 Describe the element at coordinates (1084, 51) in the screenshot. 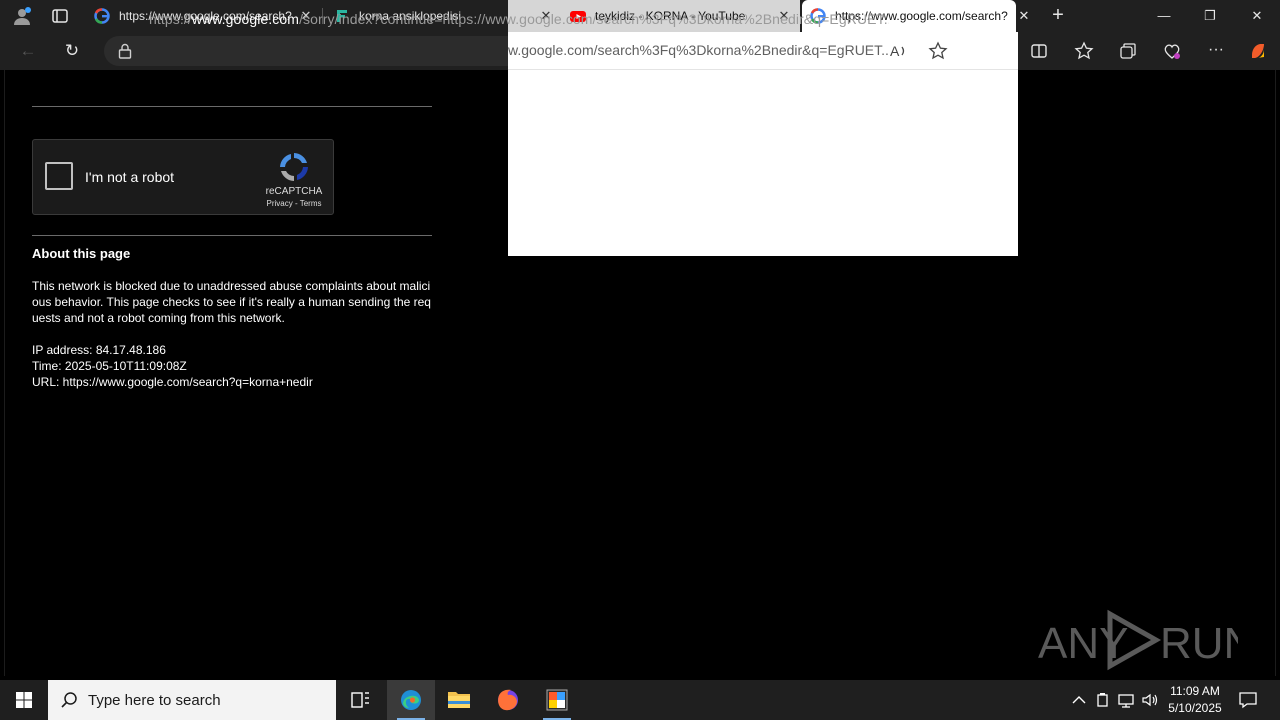

I see `favorites-icon` at that location.